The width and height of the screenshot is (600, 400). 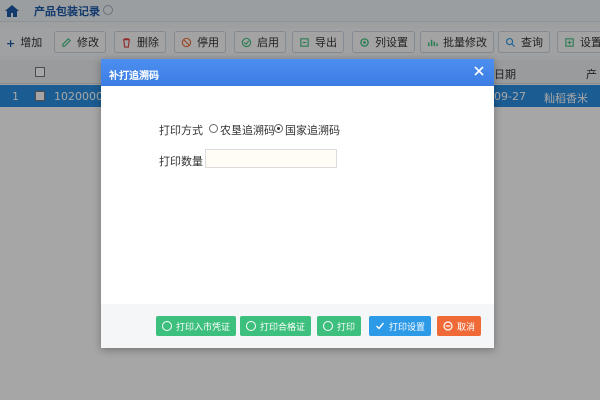 I want to click on check-icon, so click(x=380, y=326).